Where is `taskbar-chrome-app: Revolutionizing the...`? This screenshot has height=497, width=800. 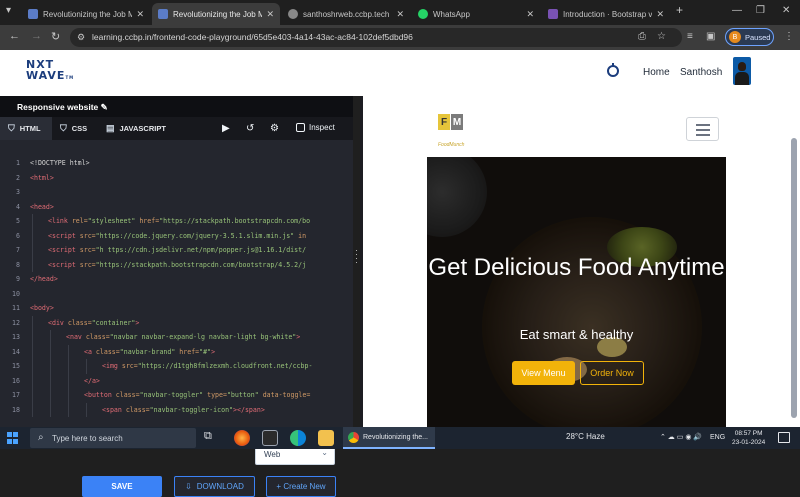 taskbar-chrome-app: Revolutionizing the... is located at coordinates (389, 438).